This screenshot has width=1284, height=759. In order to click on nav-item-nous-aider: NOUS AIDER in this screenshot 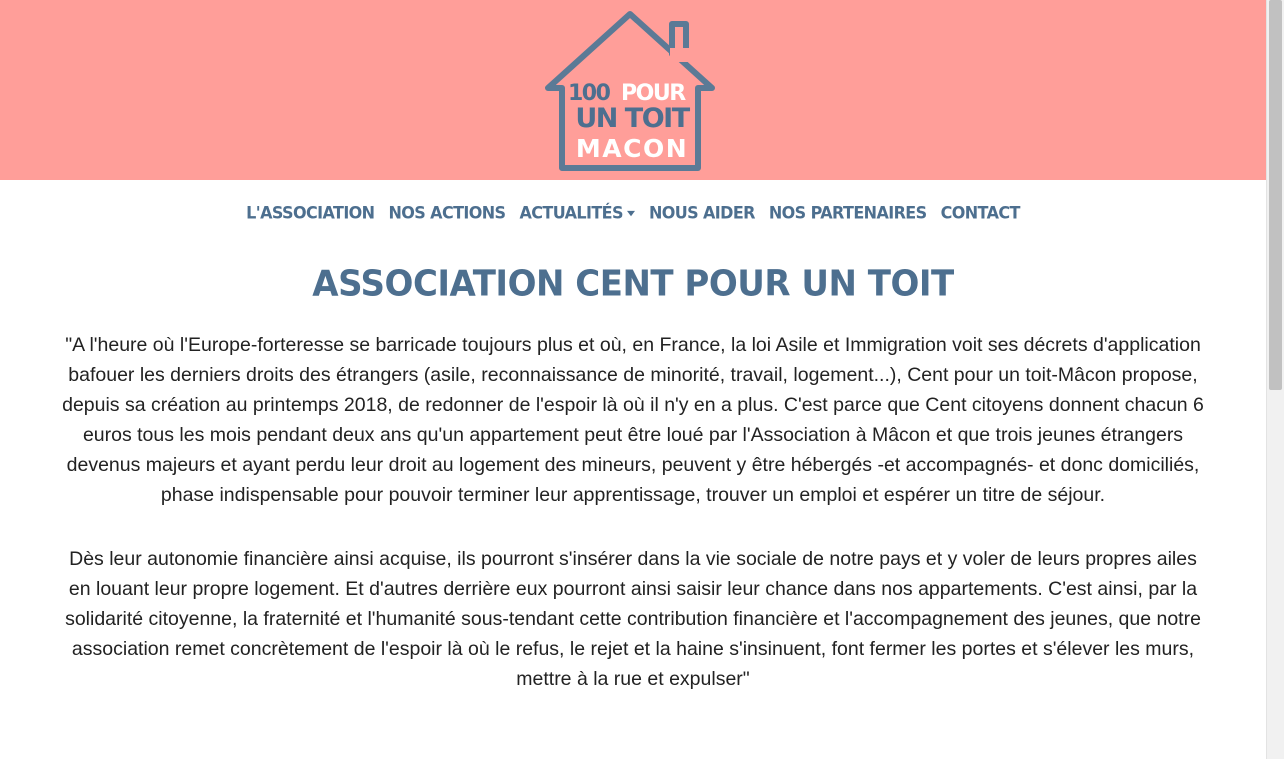, I will do `click(702, 212)`.